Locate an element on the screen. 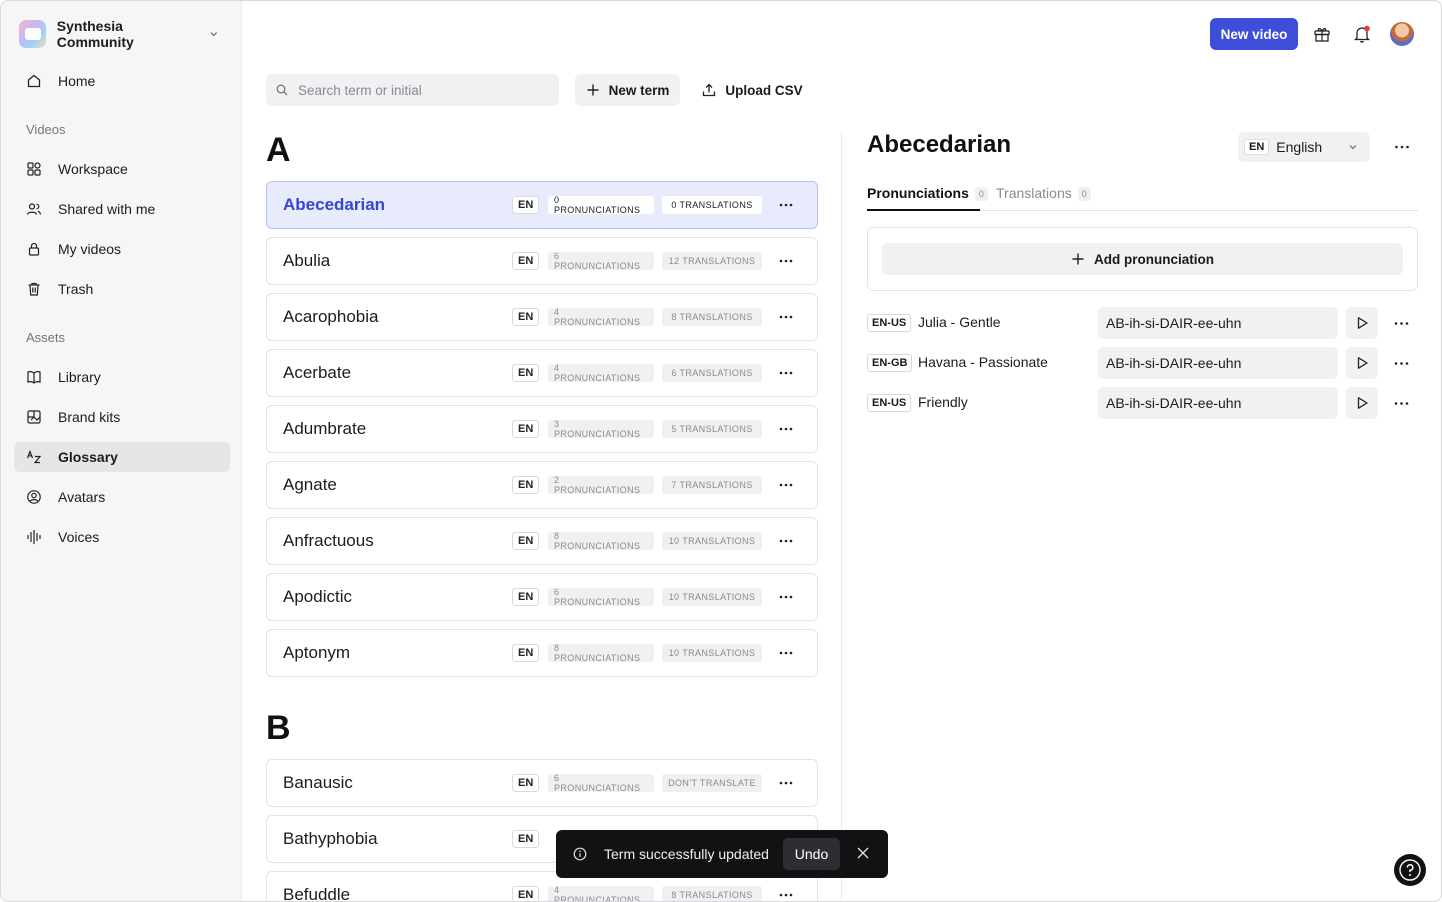 Image resolution: width=1442 pixels, height=902 pixels. new-video-button: New video is located at coordinates (1254, 34).